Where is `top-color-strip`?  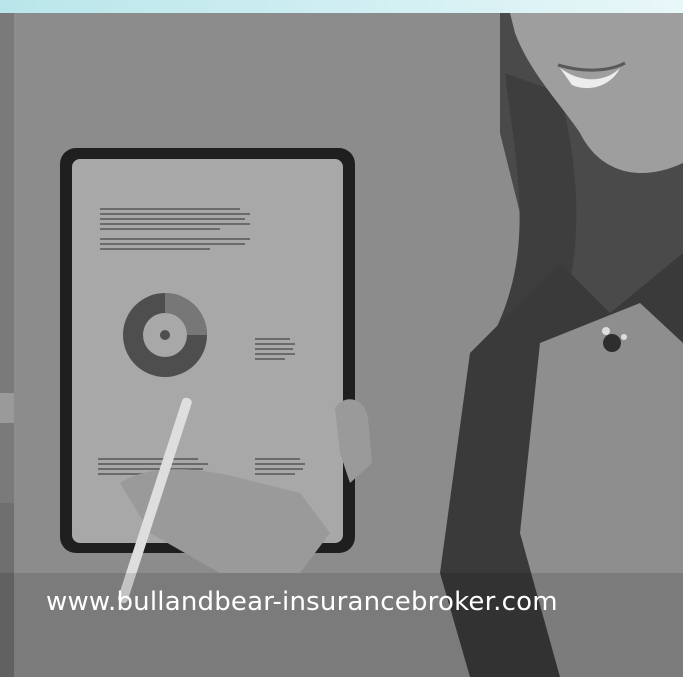 top-color-strip is located at coordinates (341, 6).